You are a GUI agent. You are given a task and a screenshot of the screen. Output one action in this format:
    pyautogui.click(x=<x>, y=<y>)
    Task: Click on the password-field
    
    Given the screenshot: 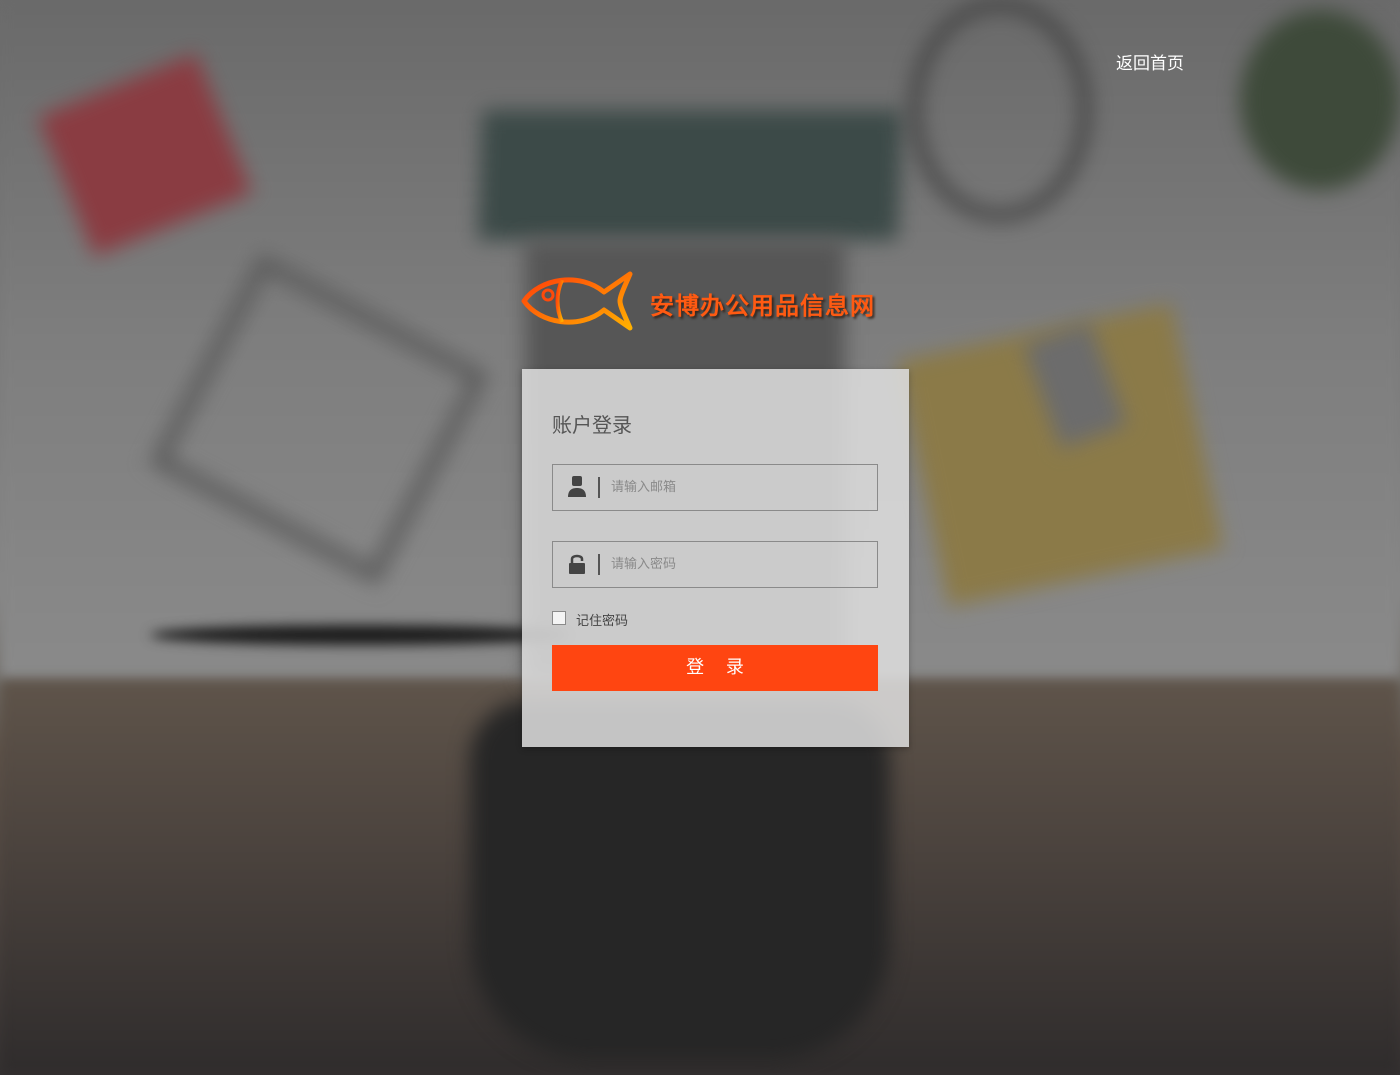 What is the action you would take?
    pyautogui.click(x=715, y=564)
    